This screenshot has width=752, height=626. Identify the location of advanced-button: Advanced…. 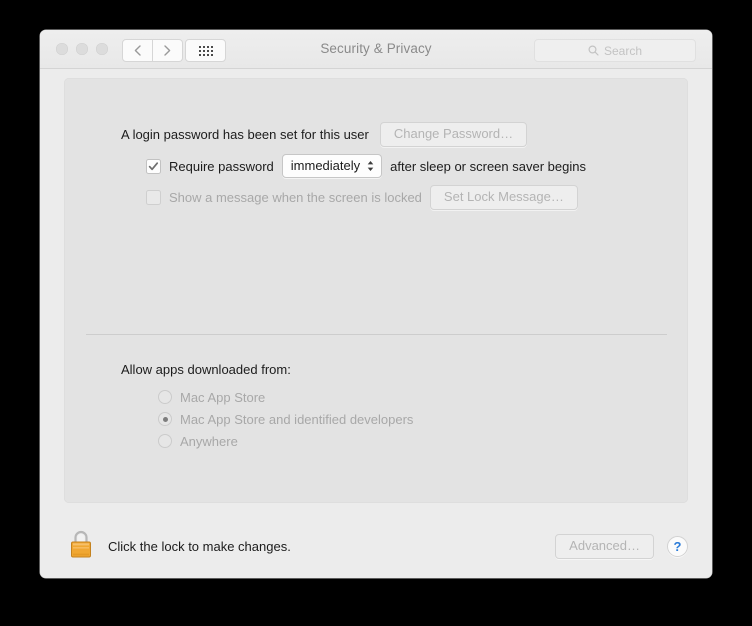
(604, 546).